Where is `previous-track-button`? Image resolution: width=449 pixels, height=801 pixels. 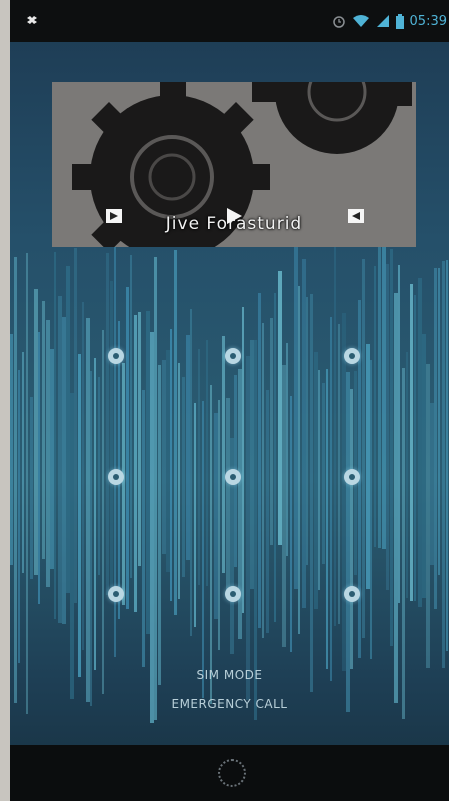
previous-track-button is located at coordinates (114, 216).